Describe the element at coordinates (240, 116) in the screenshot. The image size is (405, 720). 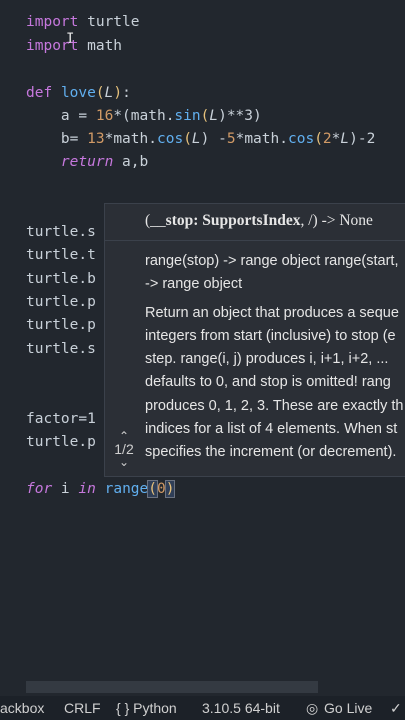
I see `code-text: )**3)` at that location.